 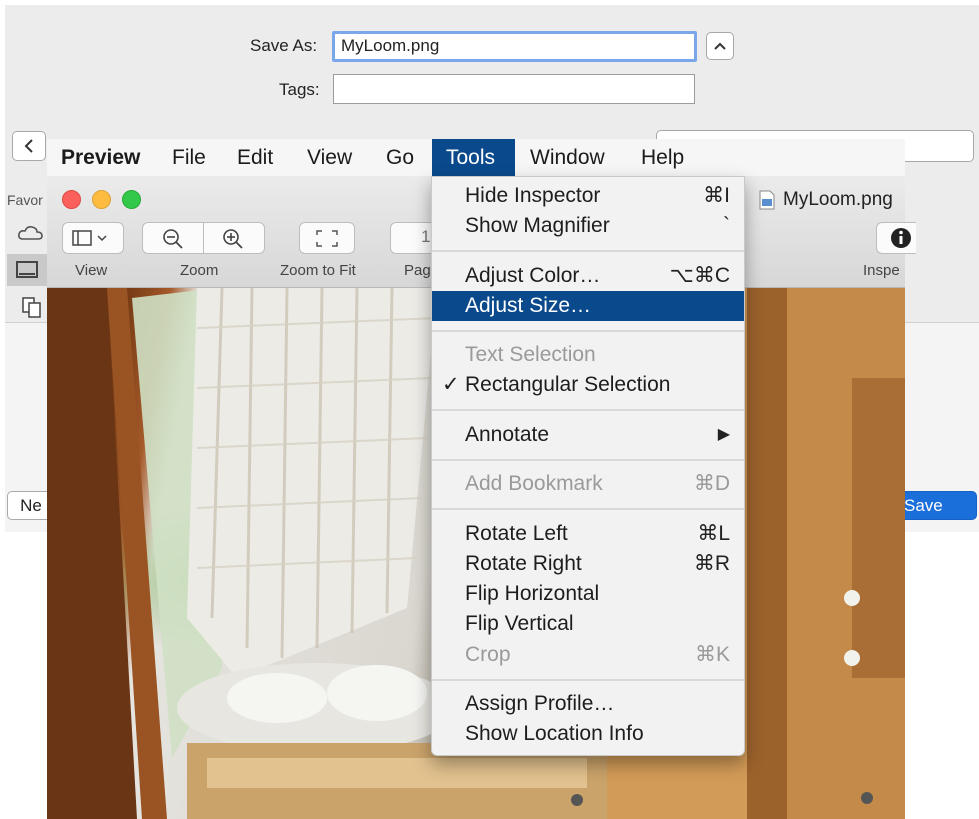 I want to click on view-label: View, so click(x=91, y=270).